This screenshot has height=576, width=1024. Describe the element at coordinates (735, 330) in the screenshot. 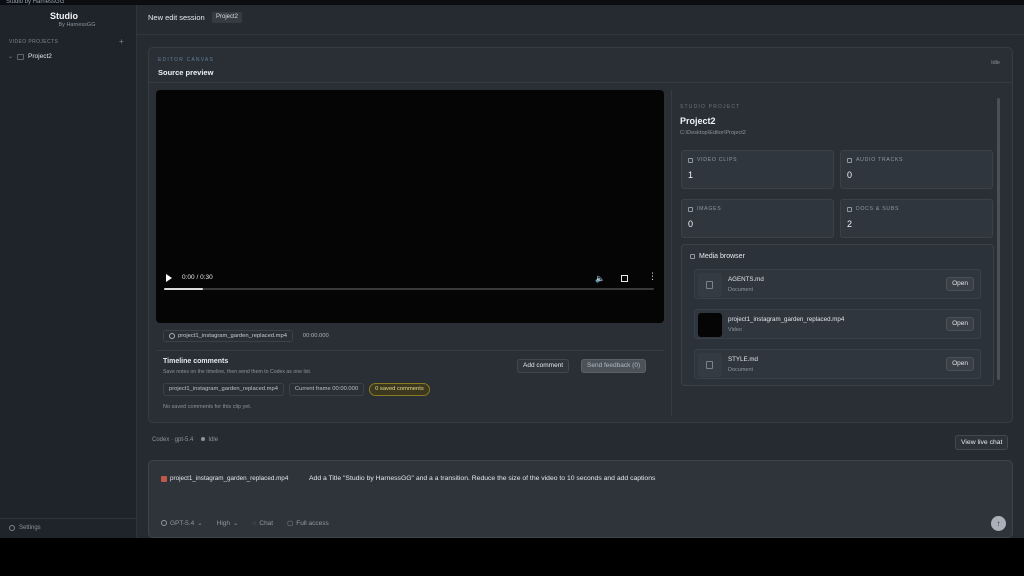

I see `media-type: Video` at that location.